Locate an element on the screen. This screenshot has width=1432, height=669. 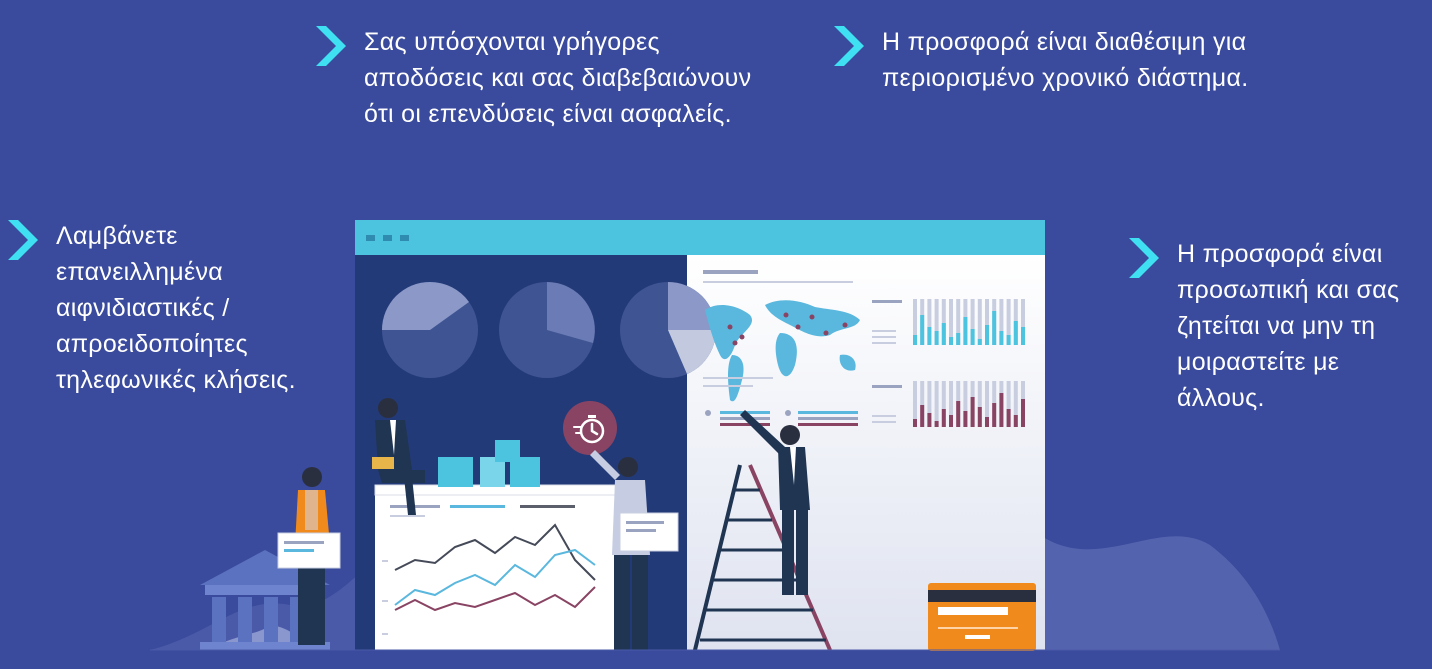
credit-card-icon is located at coordinates (982, 617).